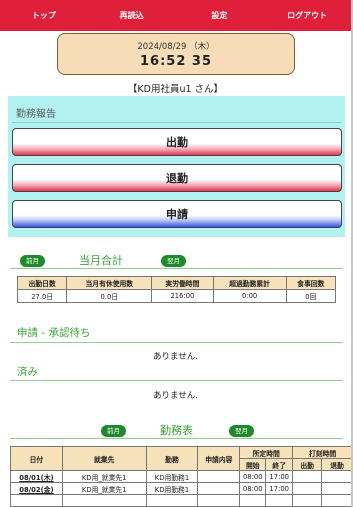 The image size is (353, 507). What do you see at coordinates (177, 214) in the screenshot?
I see `apply-button: 申請` at bounding box center [177, 214].